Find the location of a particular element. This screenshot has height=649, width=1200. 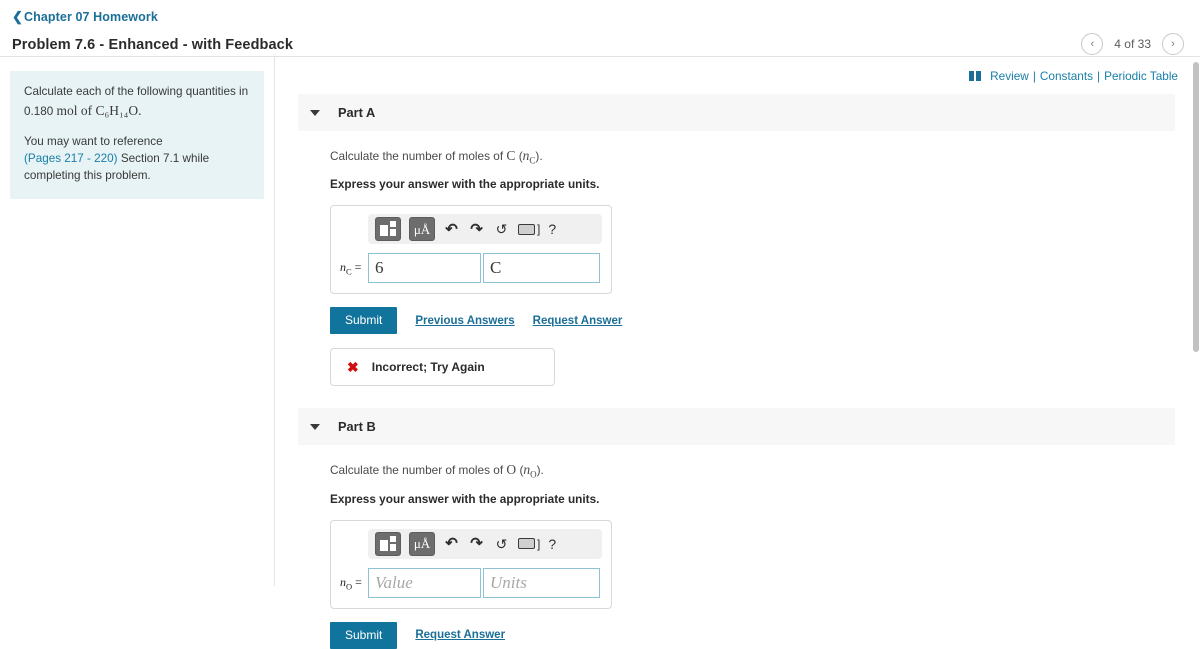

part-a-label: Part A is located at coordinates (357, 112).